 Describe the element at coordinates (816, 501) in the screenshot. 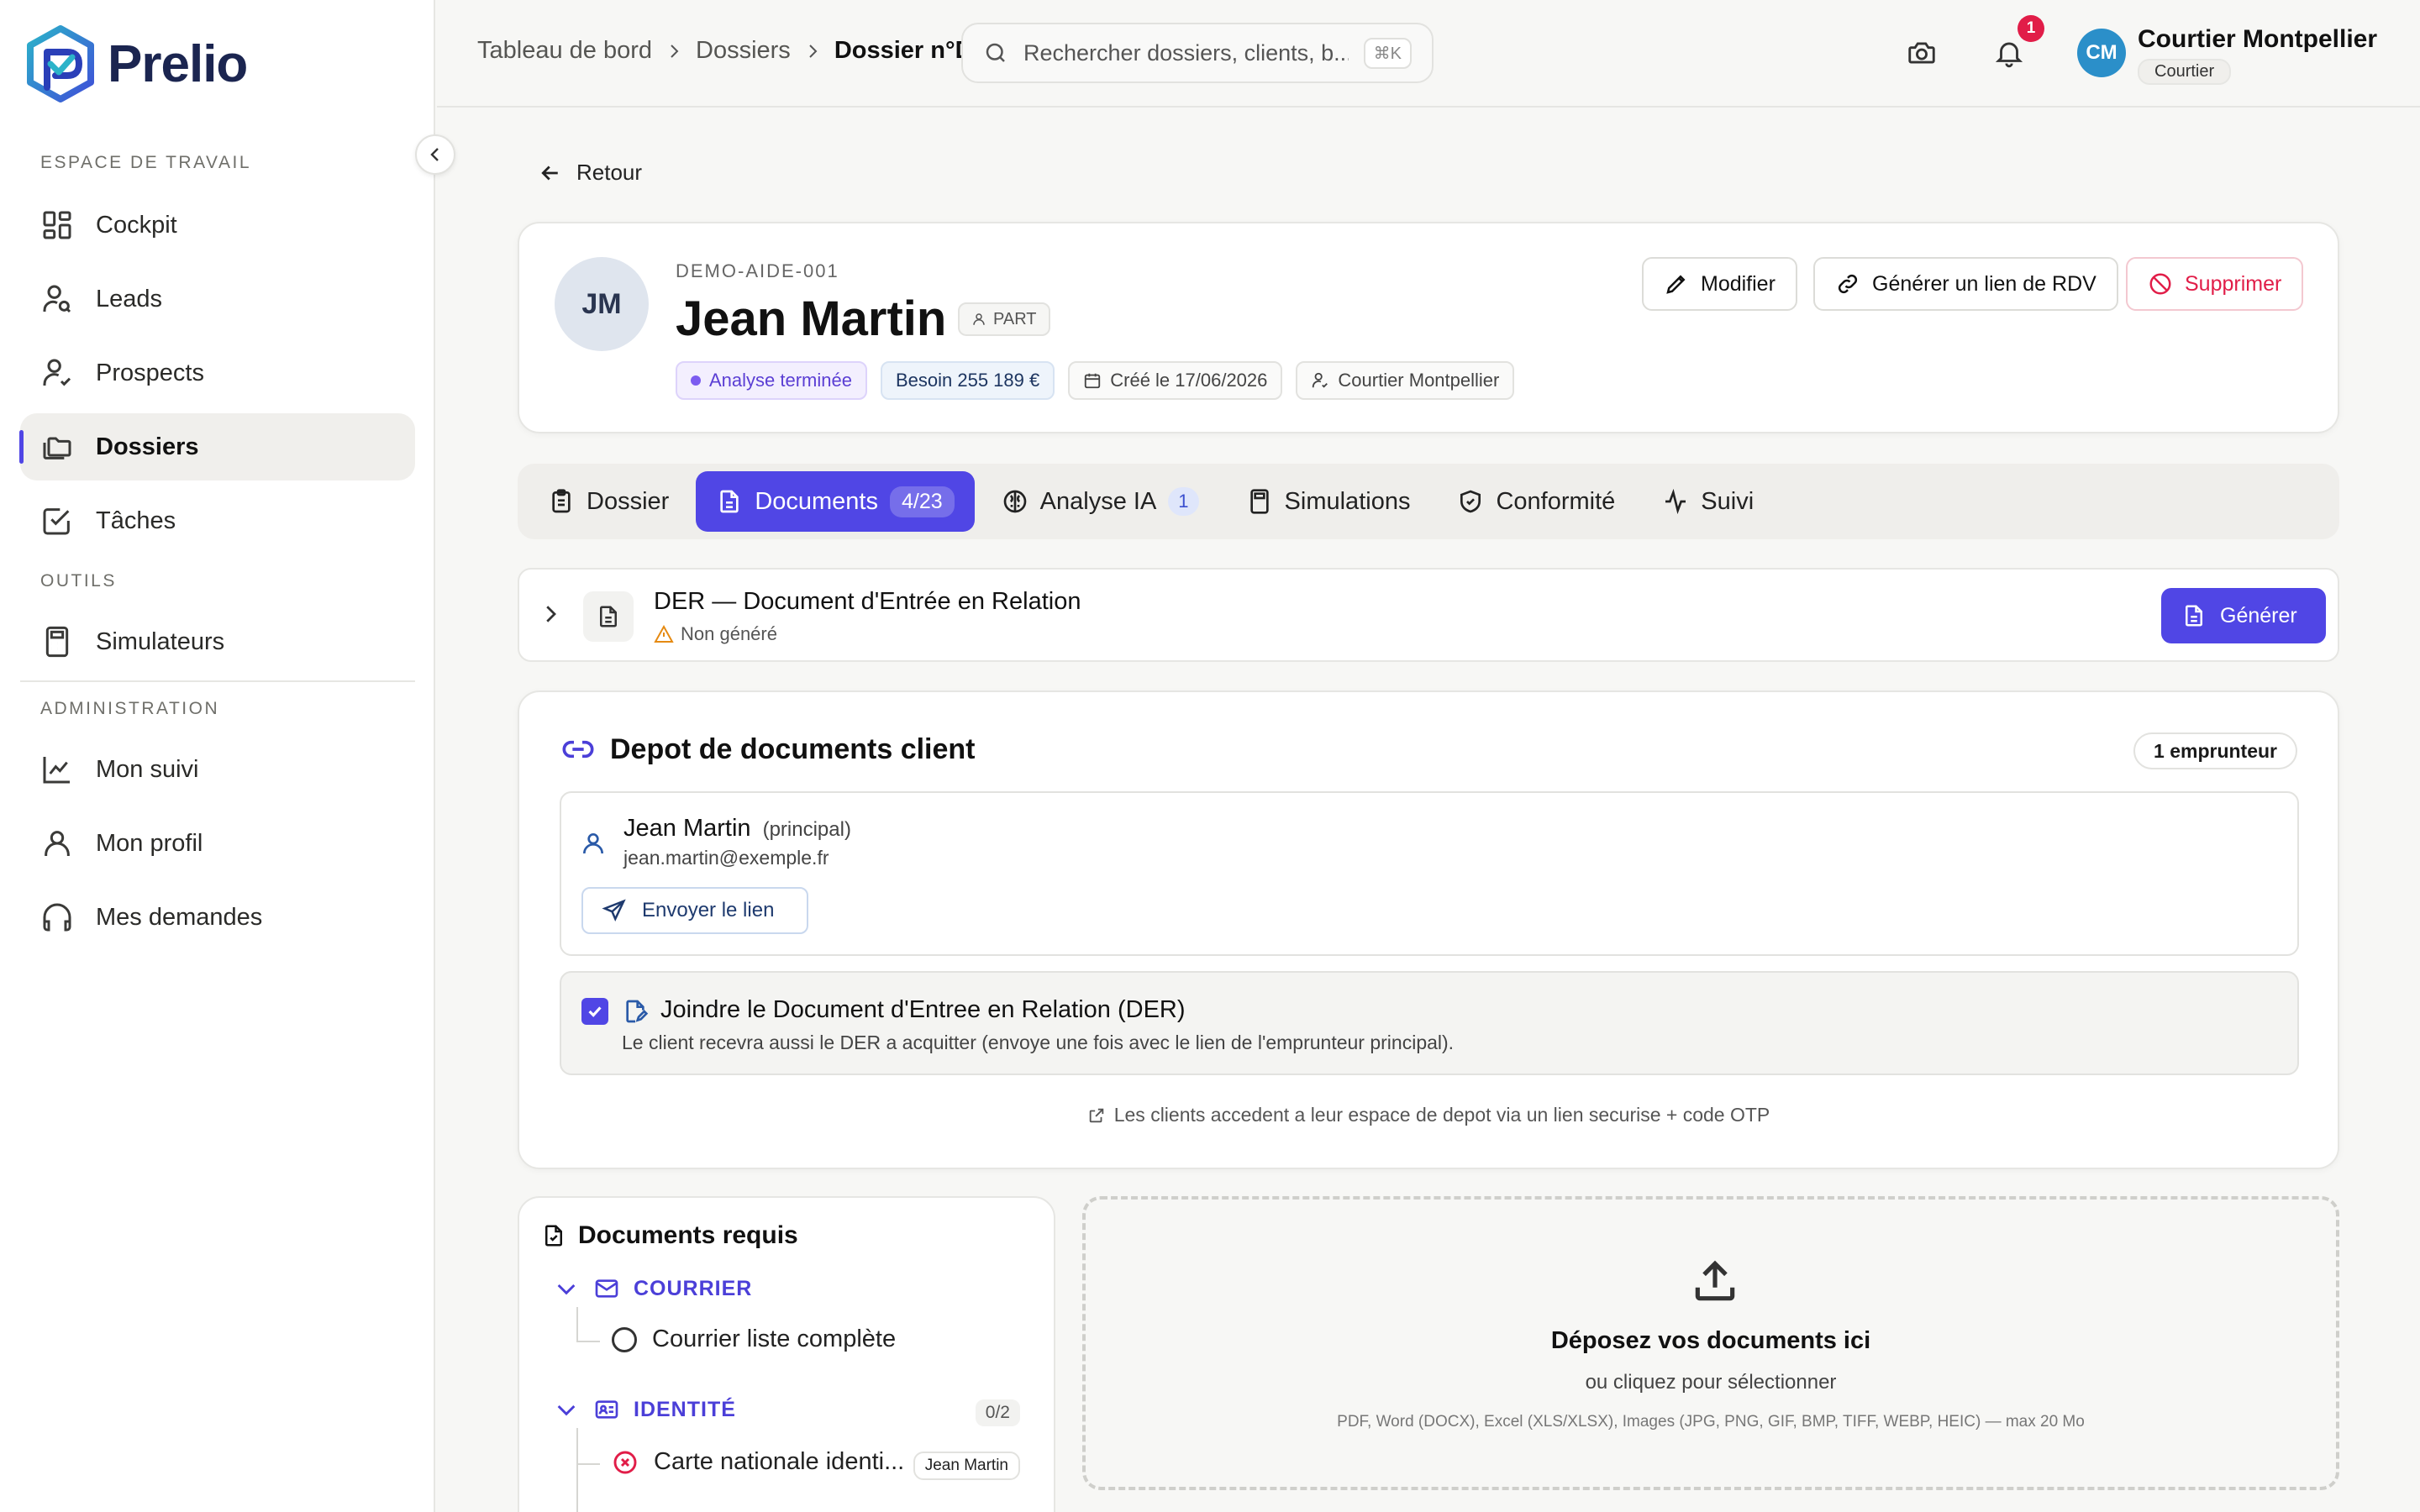

I see `tab-label: Documents` at that location.